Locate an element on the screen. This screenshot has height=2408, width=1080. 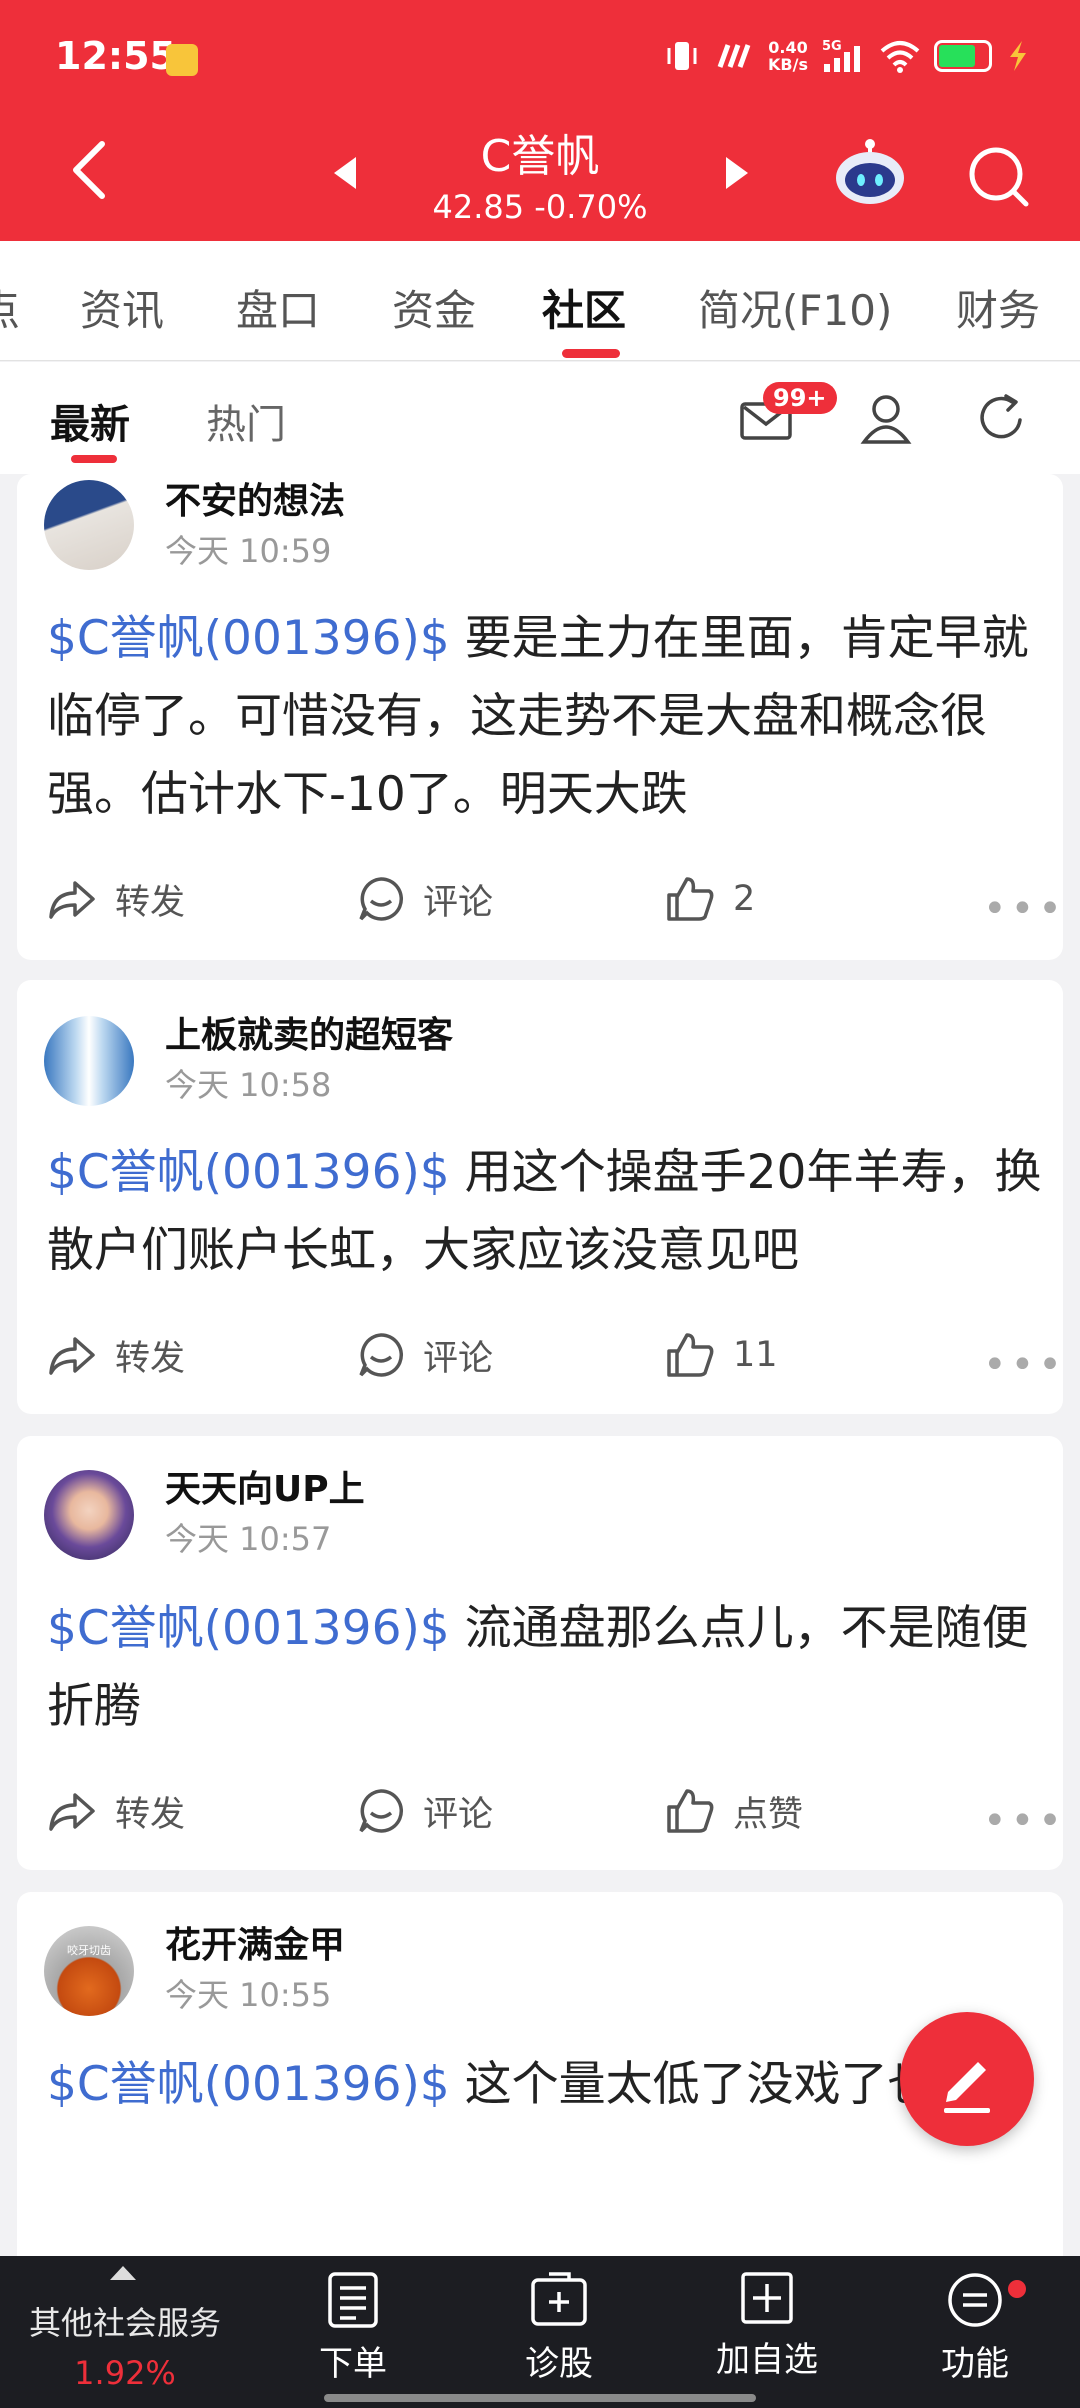
order-label: 下单 is located at coordinates (353, 2364).